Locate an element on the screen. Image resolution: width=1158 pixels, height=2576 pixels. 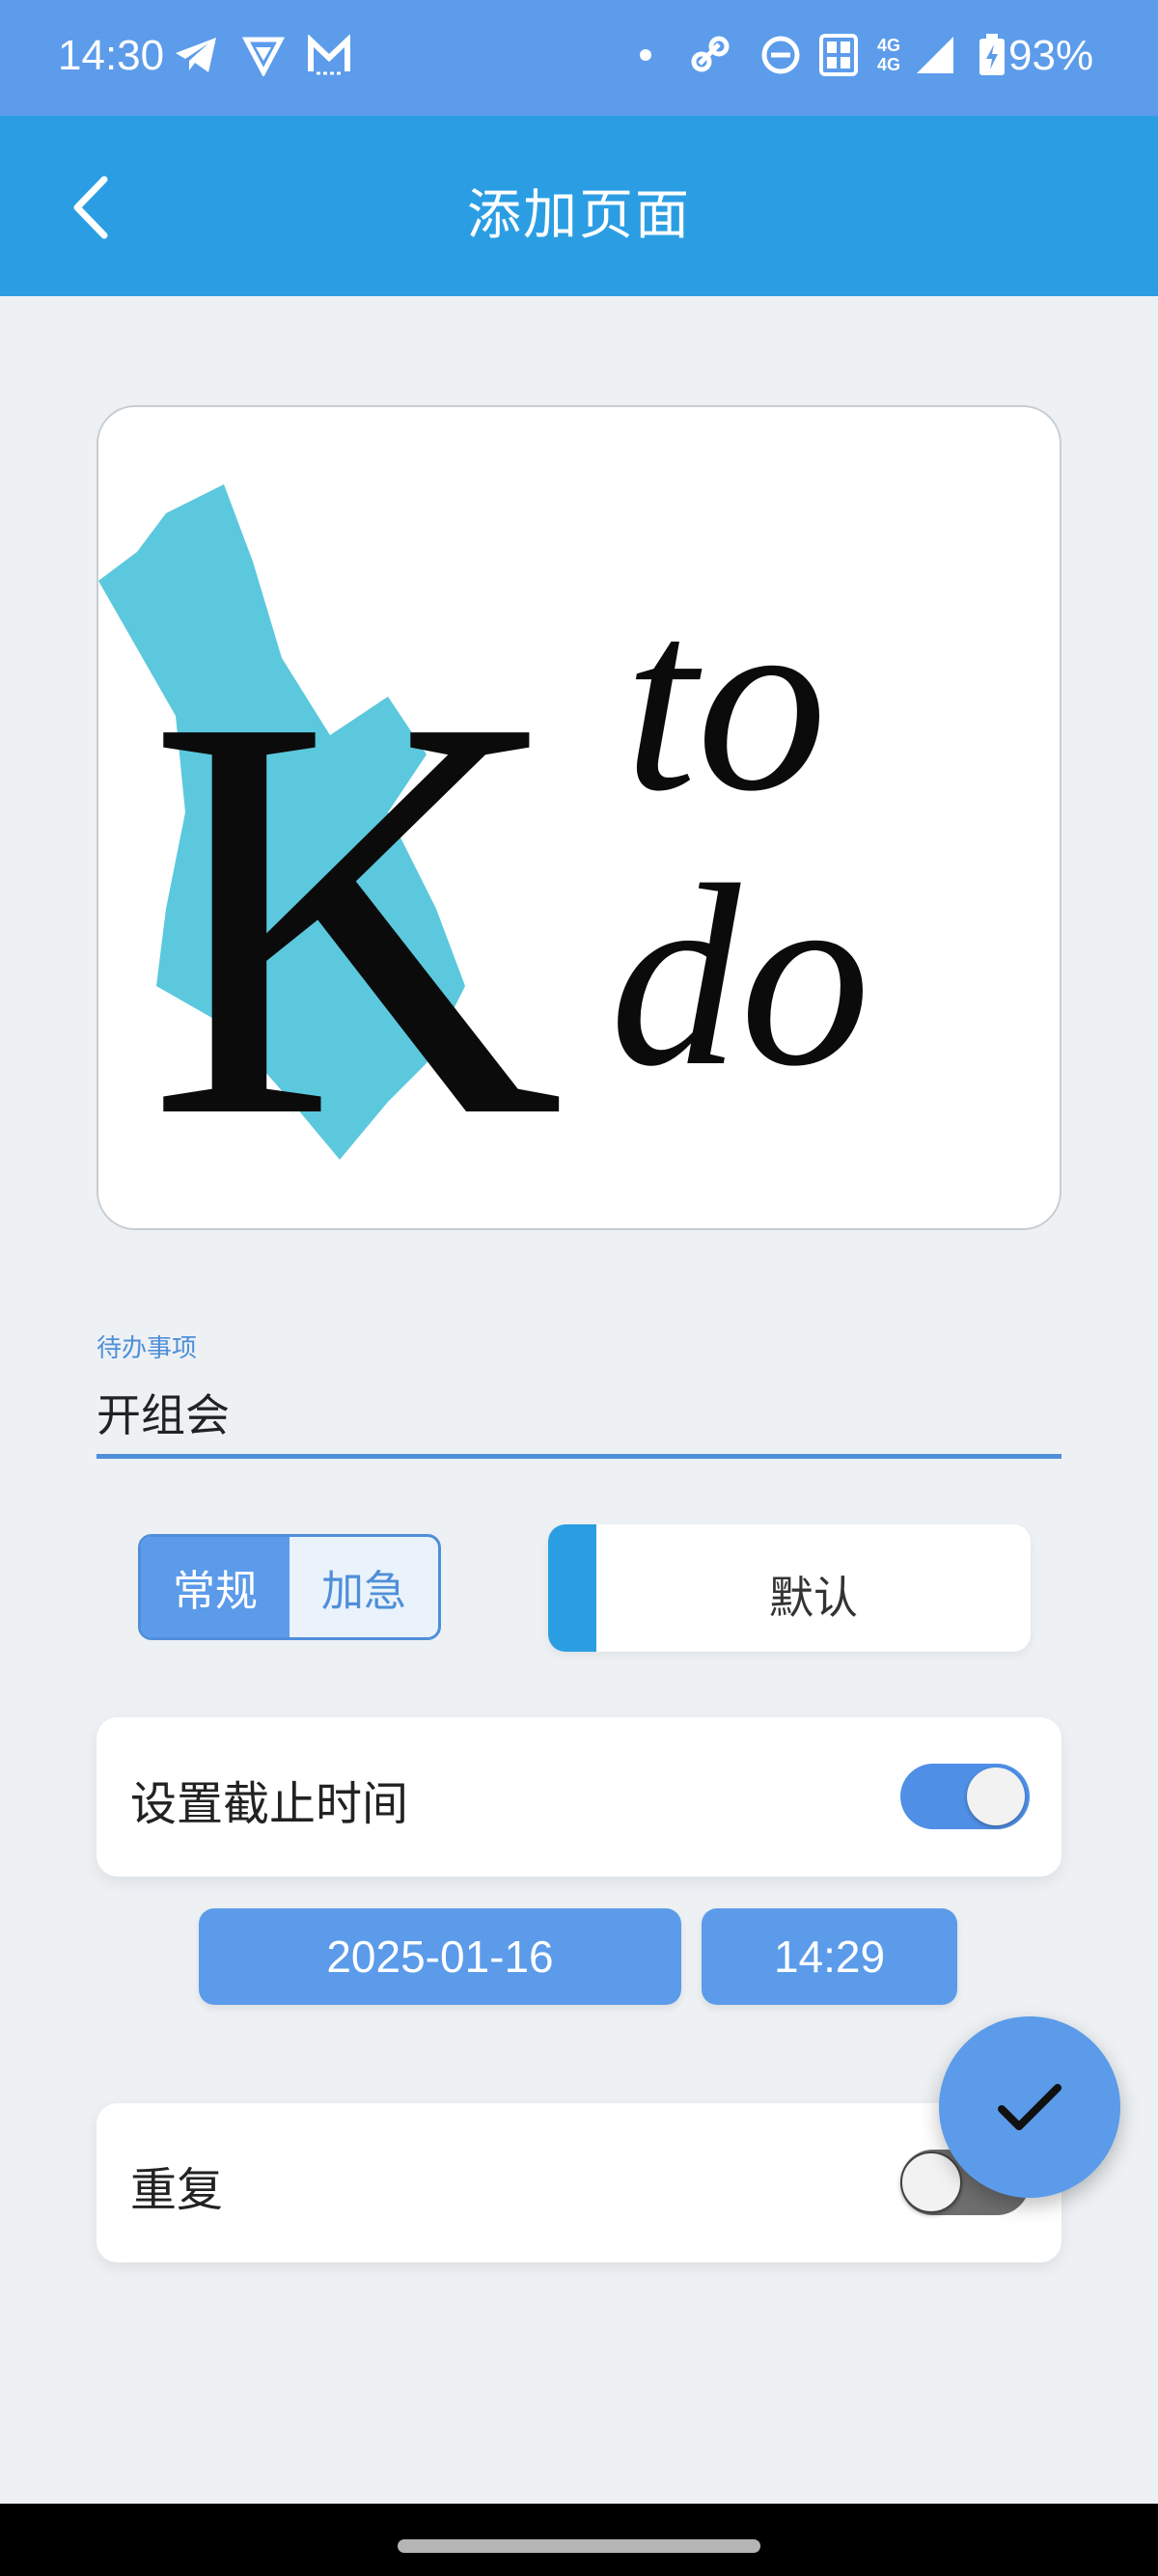
category-selector: 默认 is located at coordinates (789, 1588).